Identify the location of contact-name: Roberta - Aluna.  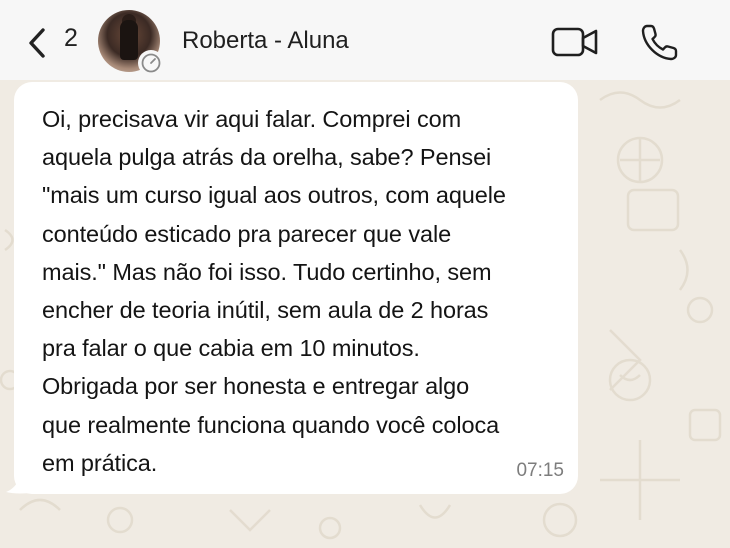
(265, 41).